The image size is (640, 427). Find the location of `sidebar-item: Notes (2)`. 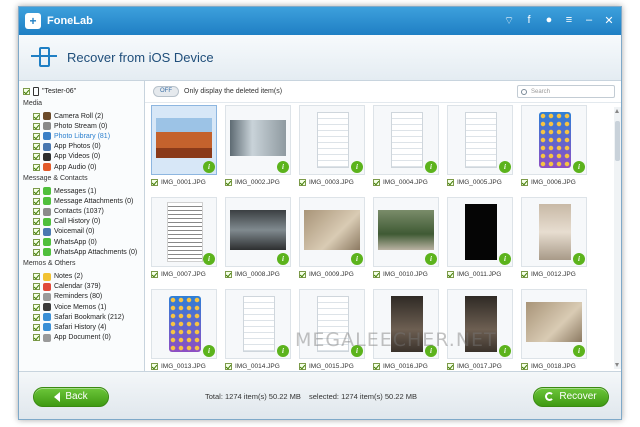

sidebar-item: Notes (2) is located at coordinates (81, 276).